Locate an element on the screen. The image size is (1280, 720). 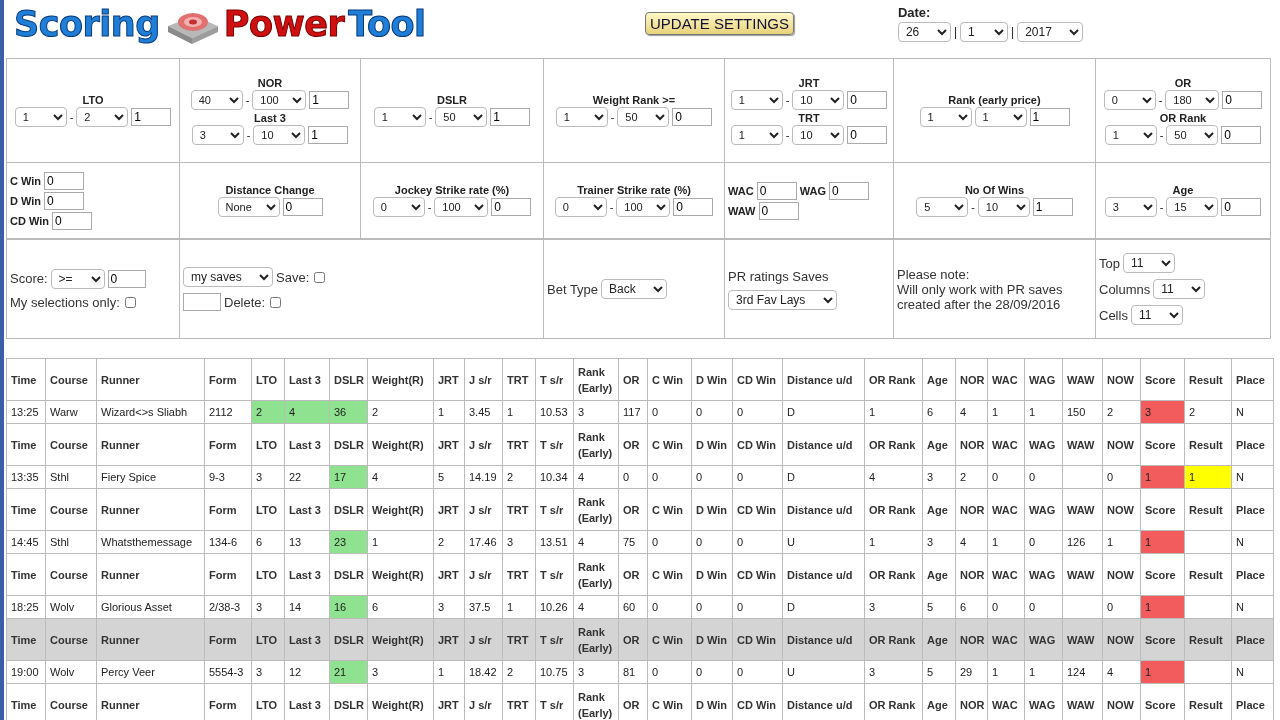
column-header: J s/r is located at coordinates (483, 444).